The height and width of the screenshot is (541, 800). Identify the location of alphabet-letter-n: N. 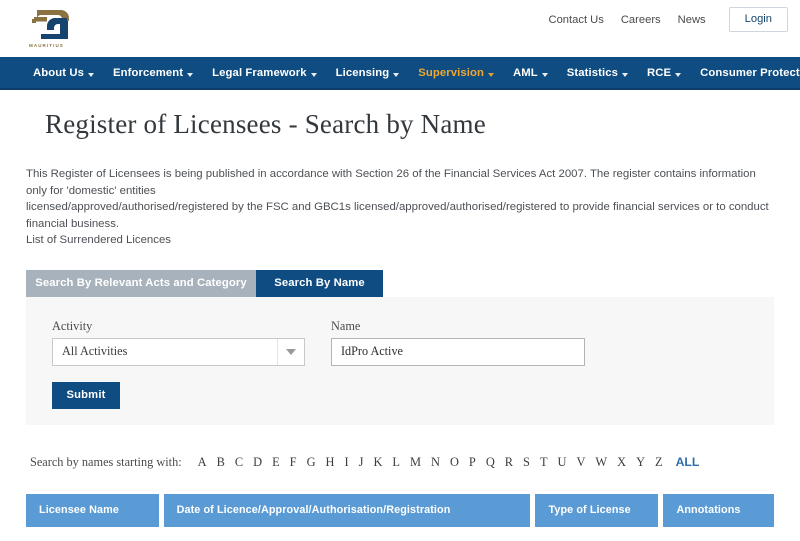
(435, 462).